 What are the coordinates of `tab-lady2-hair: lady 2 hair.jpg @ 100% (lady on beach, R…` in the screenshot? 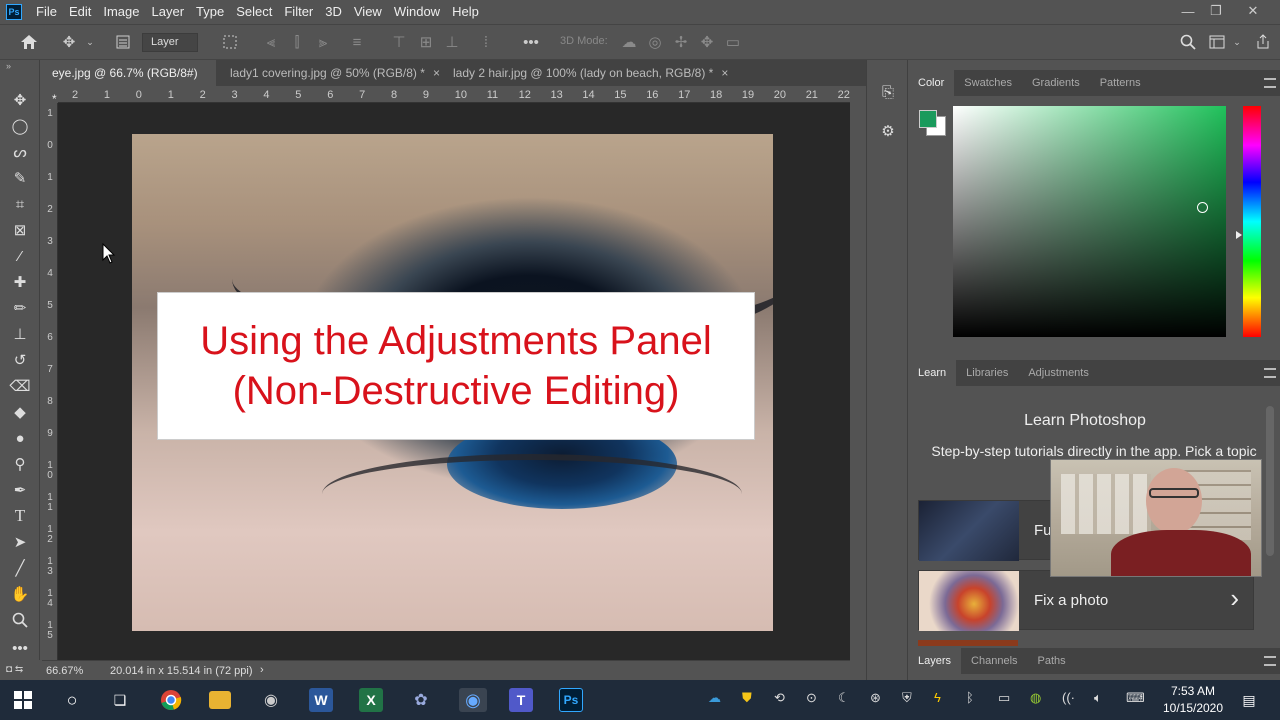 It's located at (590, 73).